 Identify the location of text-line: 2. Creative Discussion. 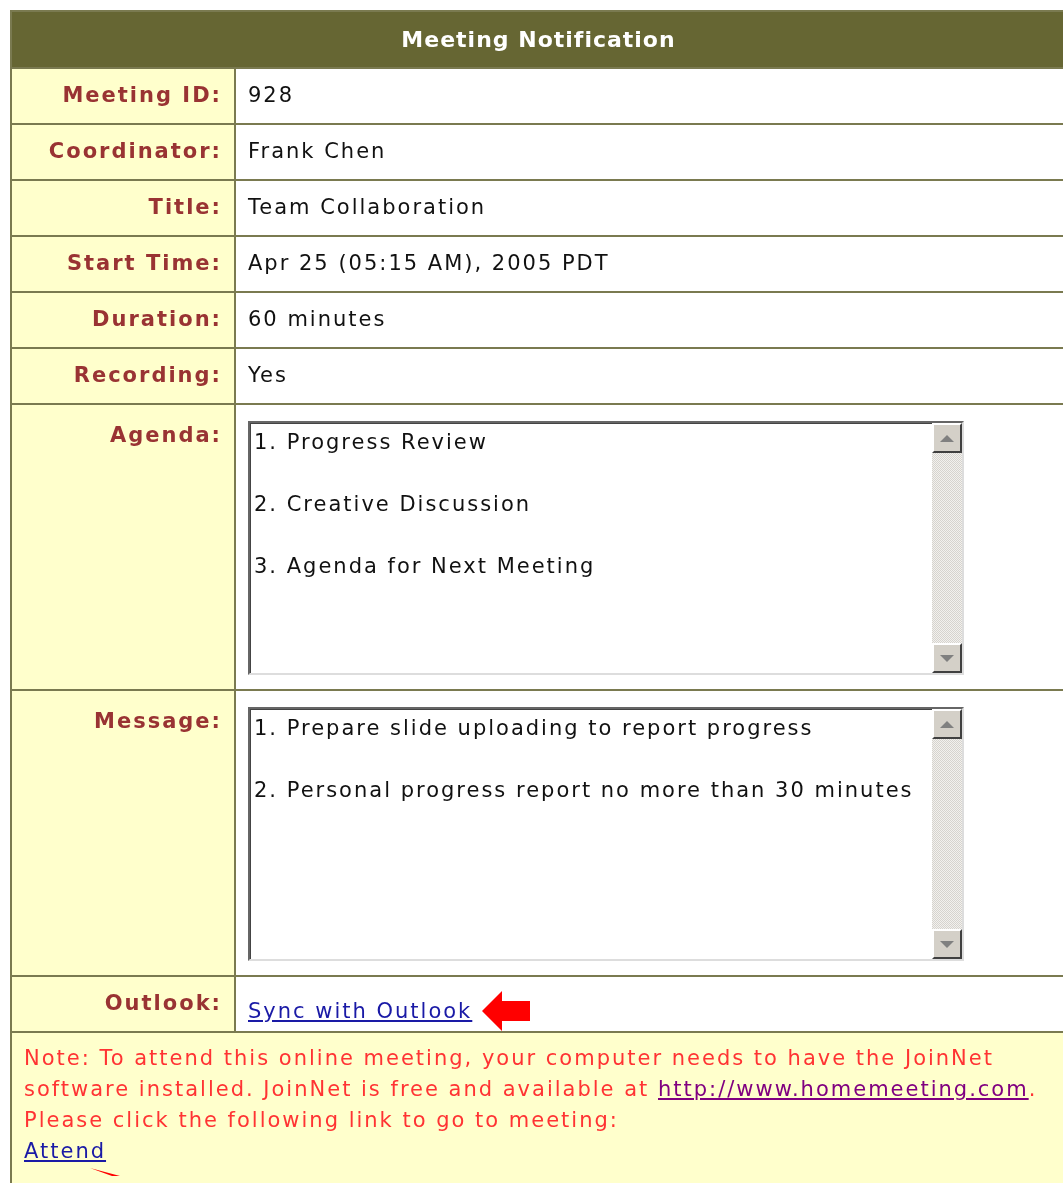
(393, 504).